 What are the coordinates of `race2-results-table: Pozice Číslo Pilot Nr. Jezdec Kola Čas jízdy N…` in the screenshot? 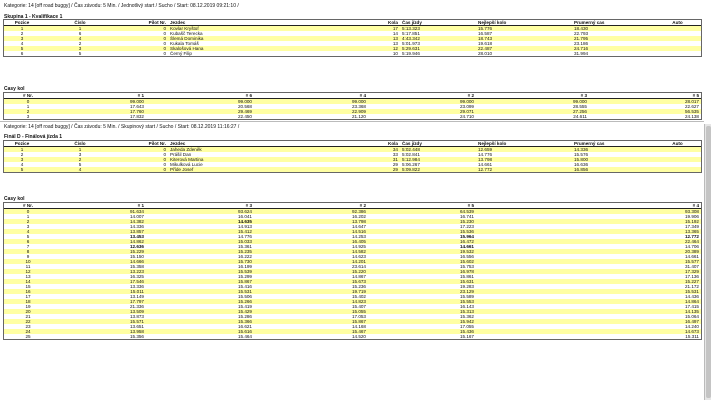 It's located at (352, 156).